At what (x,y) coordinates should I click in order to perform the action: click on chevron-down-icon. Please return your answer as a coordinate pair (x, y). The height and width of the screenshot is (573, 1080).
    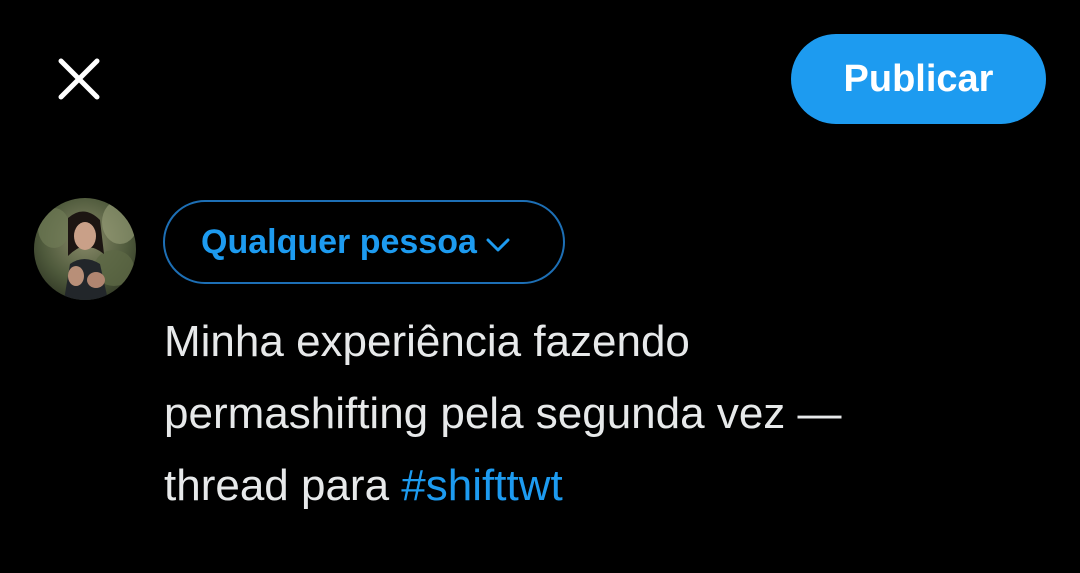
    Looking at the image, I should click on (498, 242).